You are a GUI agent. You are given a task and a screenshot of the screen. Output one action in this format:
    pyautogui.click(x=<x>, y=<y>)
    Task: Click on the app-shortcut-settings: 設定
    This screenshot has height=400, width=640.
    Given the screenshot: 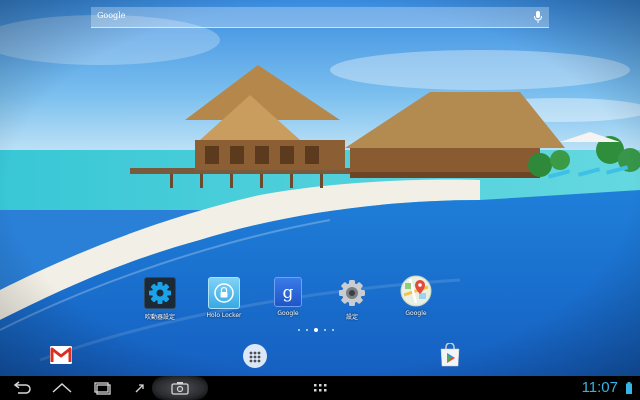 What is the action you would take?
    pyautogui.click(x=352, y=299)
    